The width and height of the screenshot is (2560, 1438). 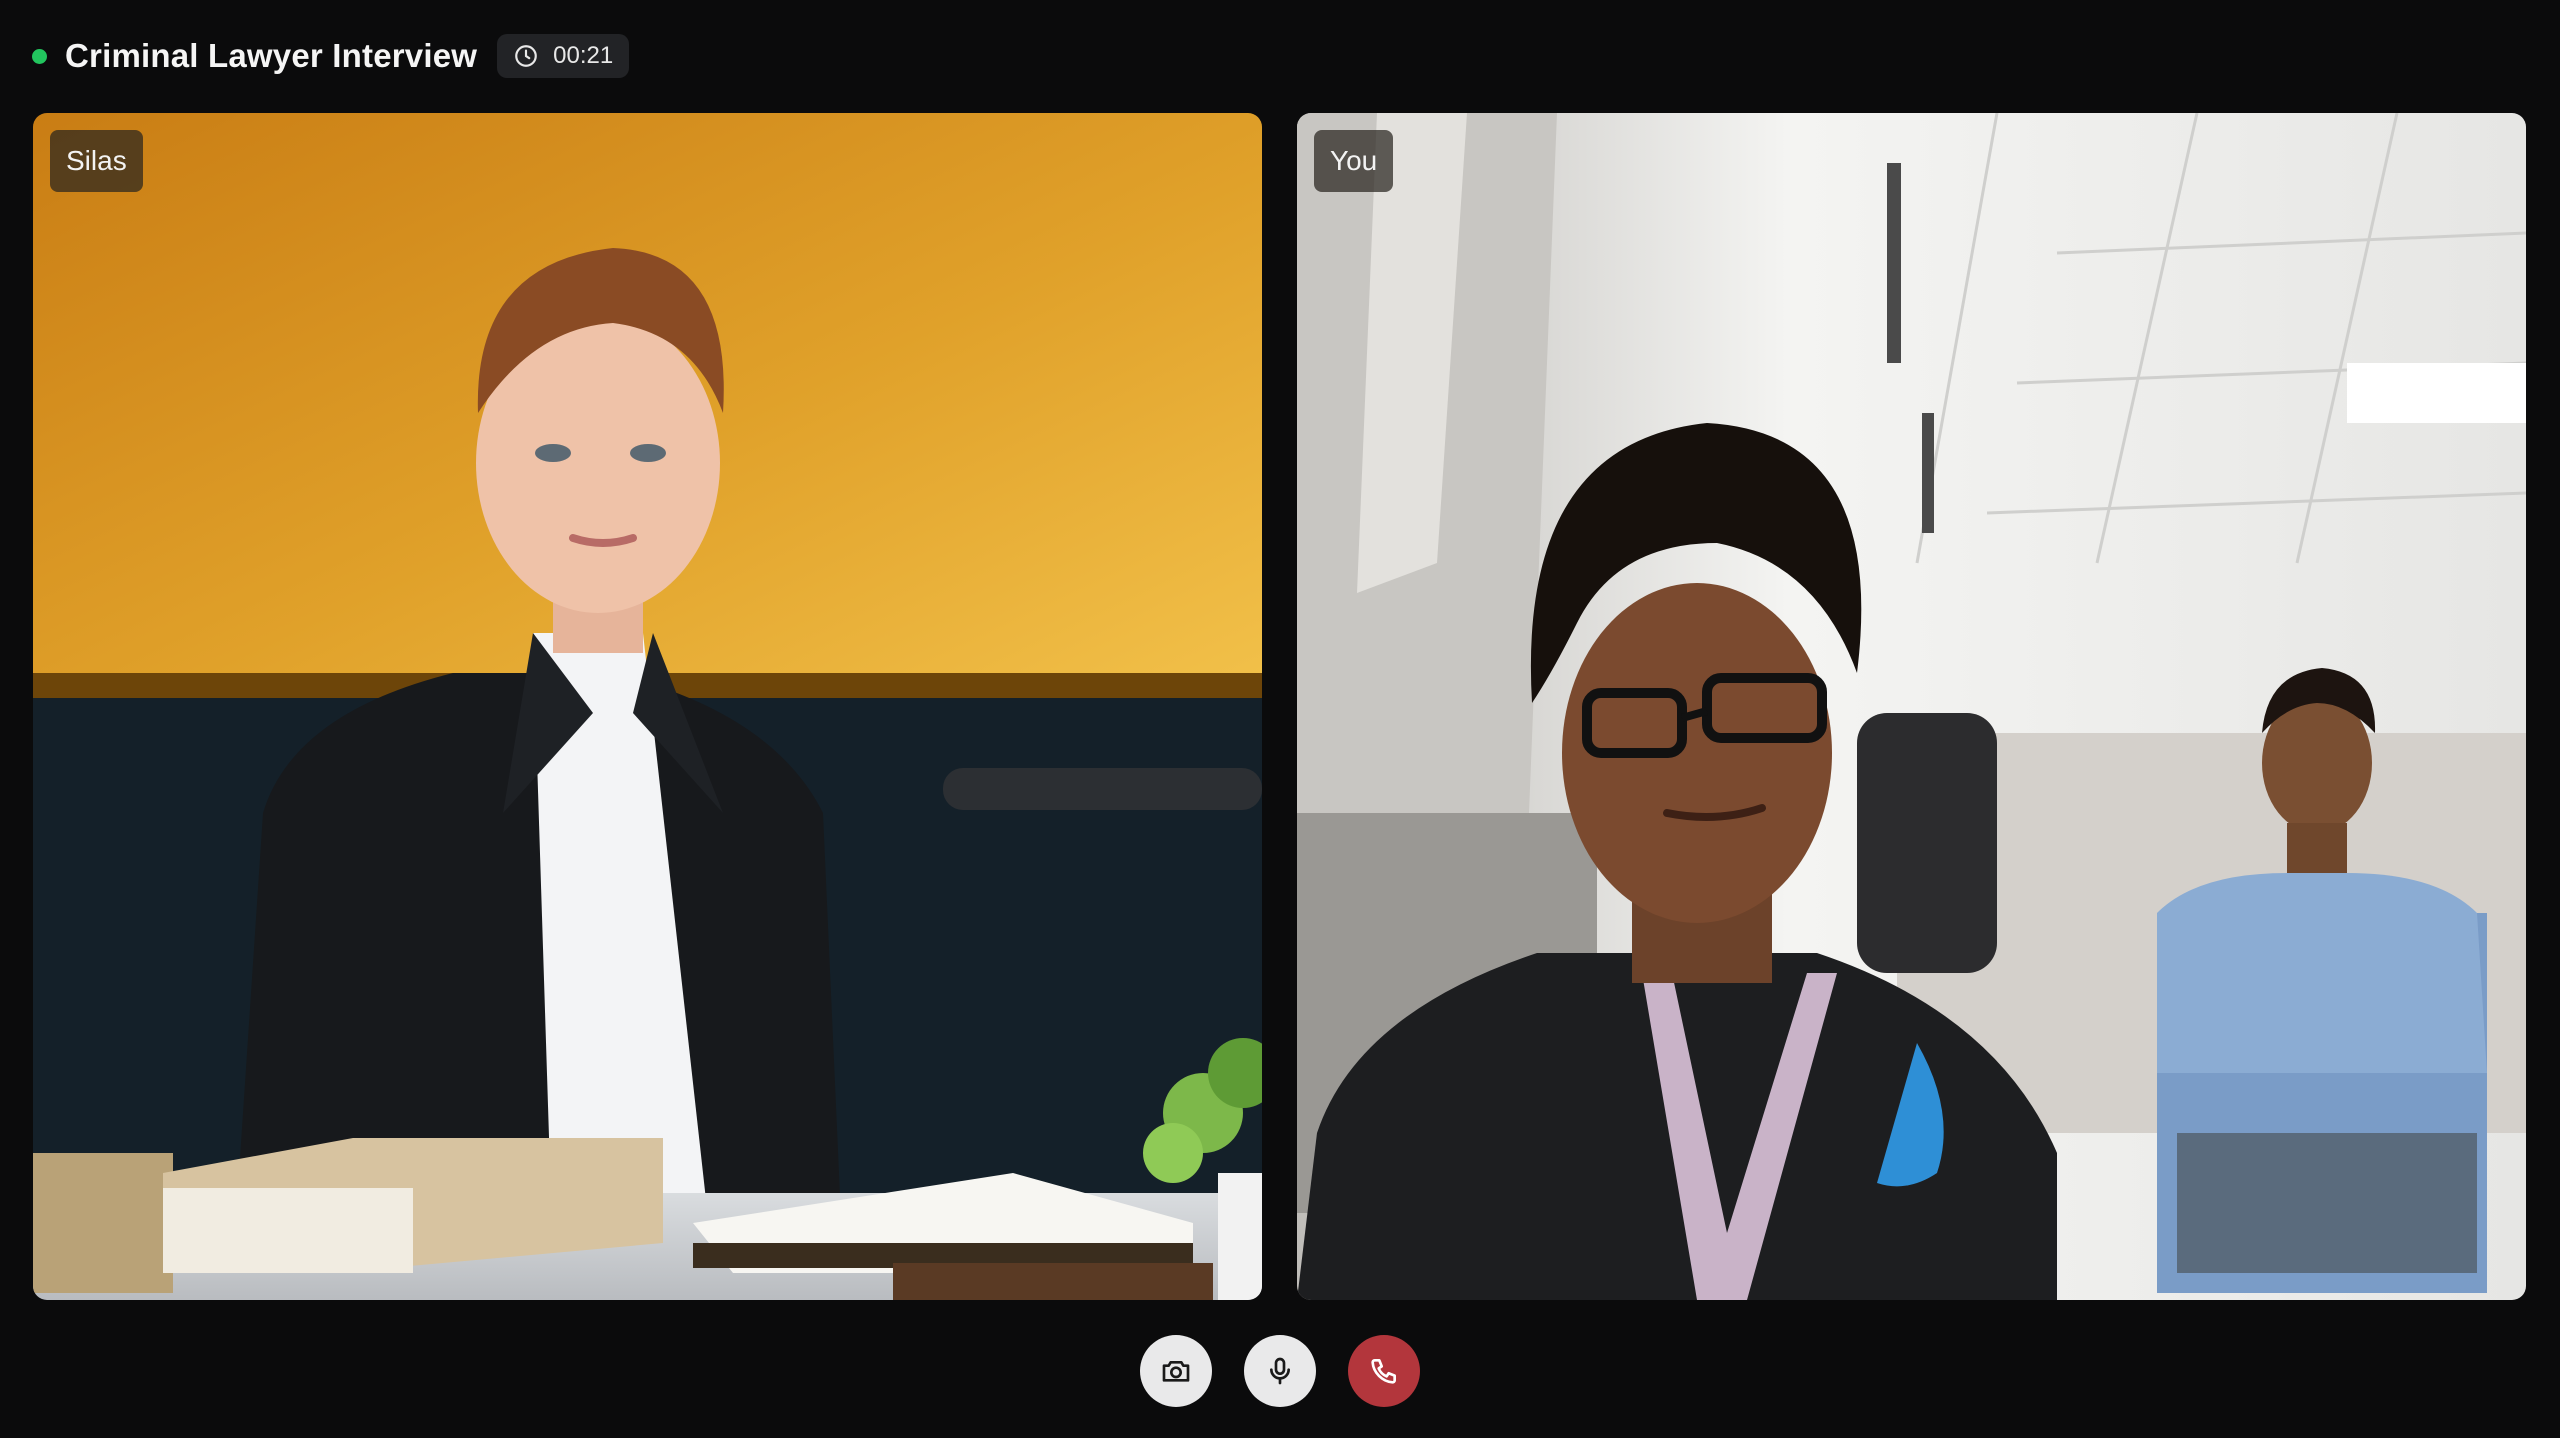 What do you see at coordinates (1354, 161) in the screenshot?
I see `participant-name-tag: You` at bounding box center [1354, 161].